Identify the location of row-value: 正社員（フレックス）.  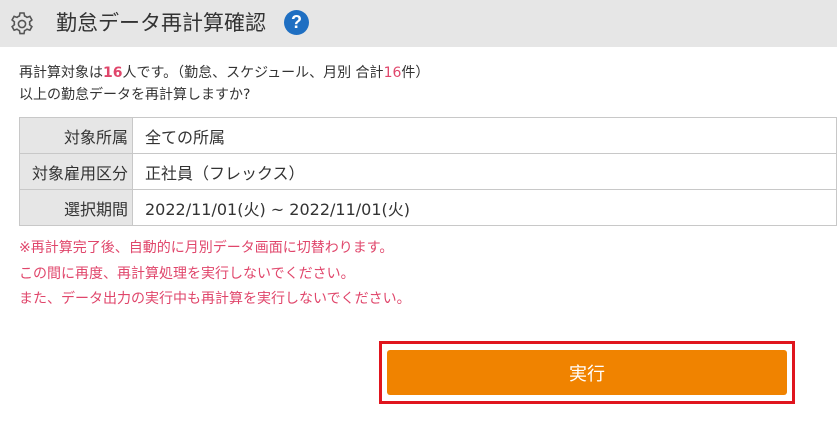
(484, 171).